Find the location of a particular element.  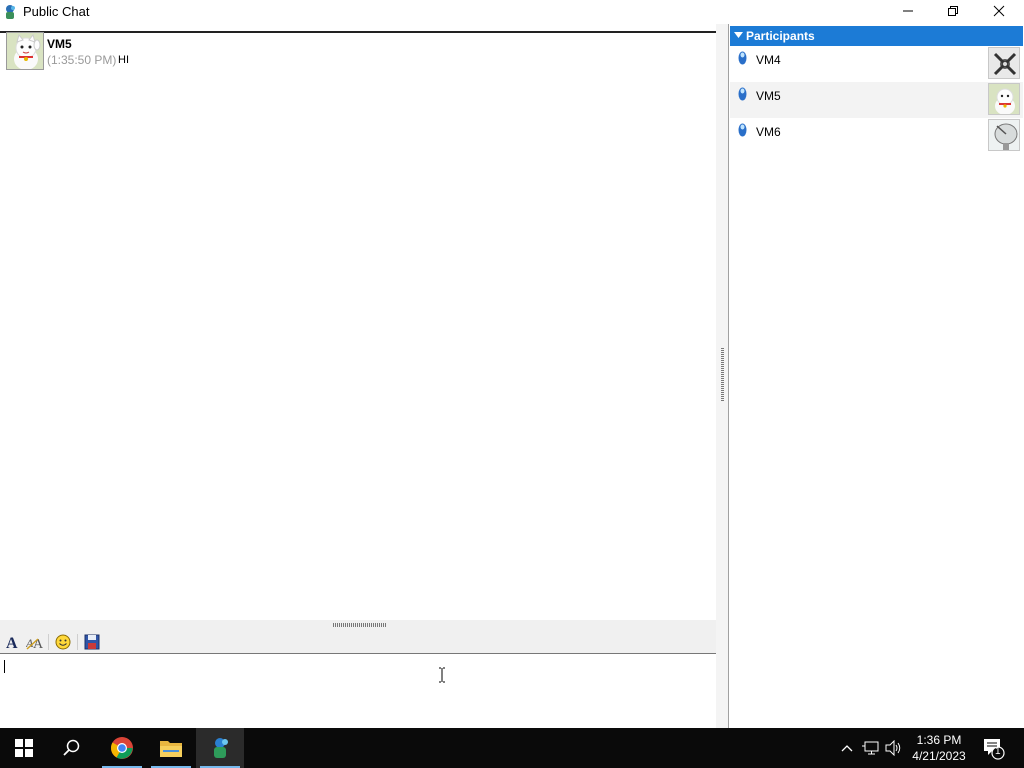

app-icon is located at coordinates (10, 12).